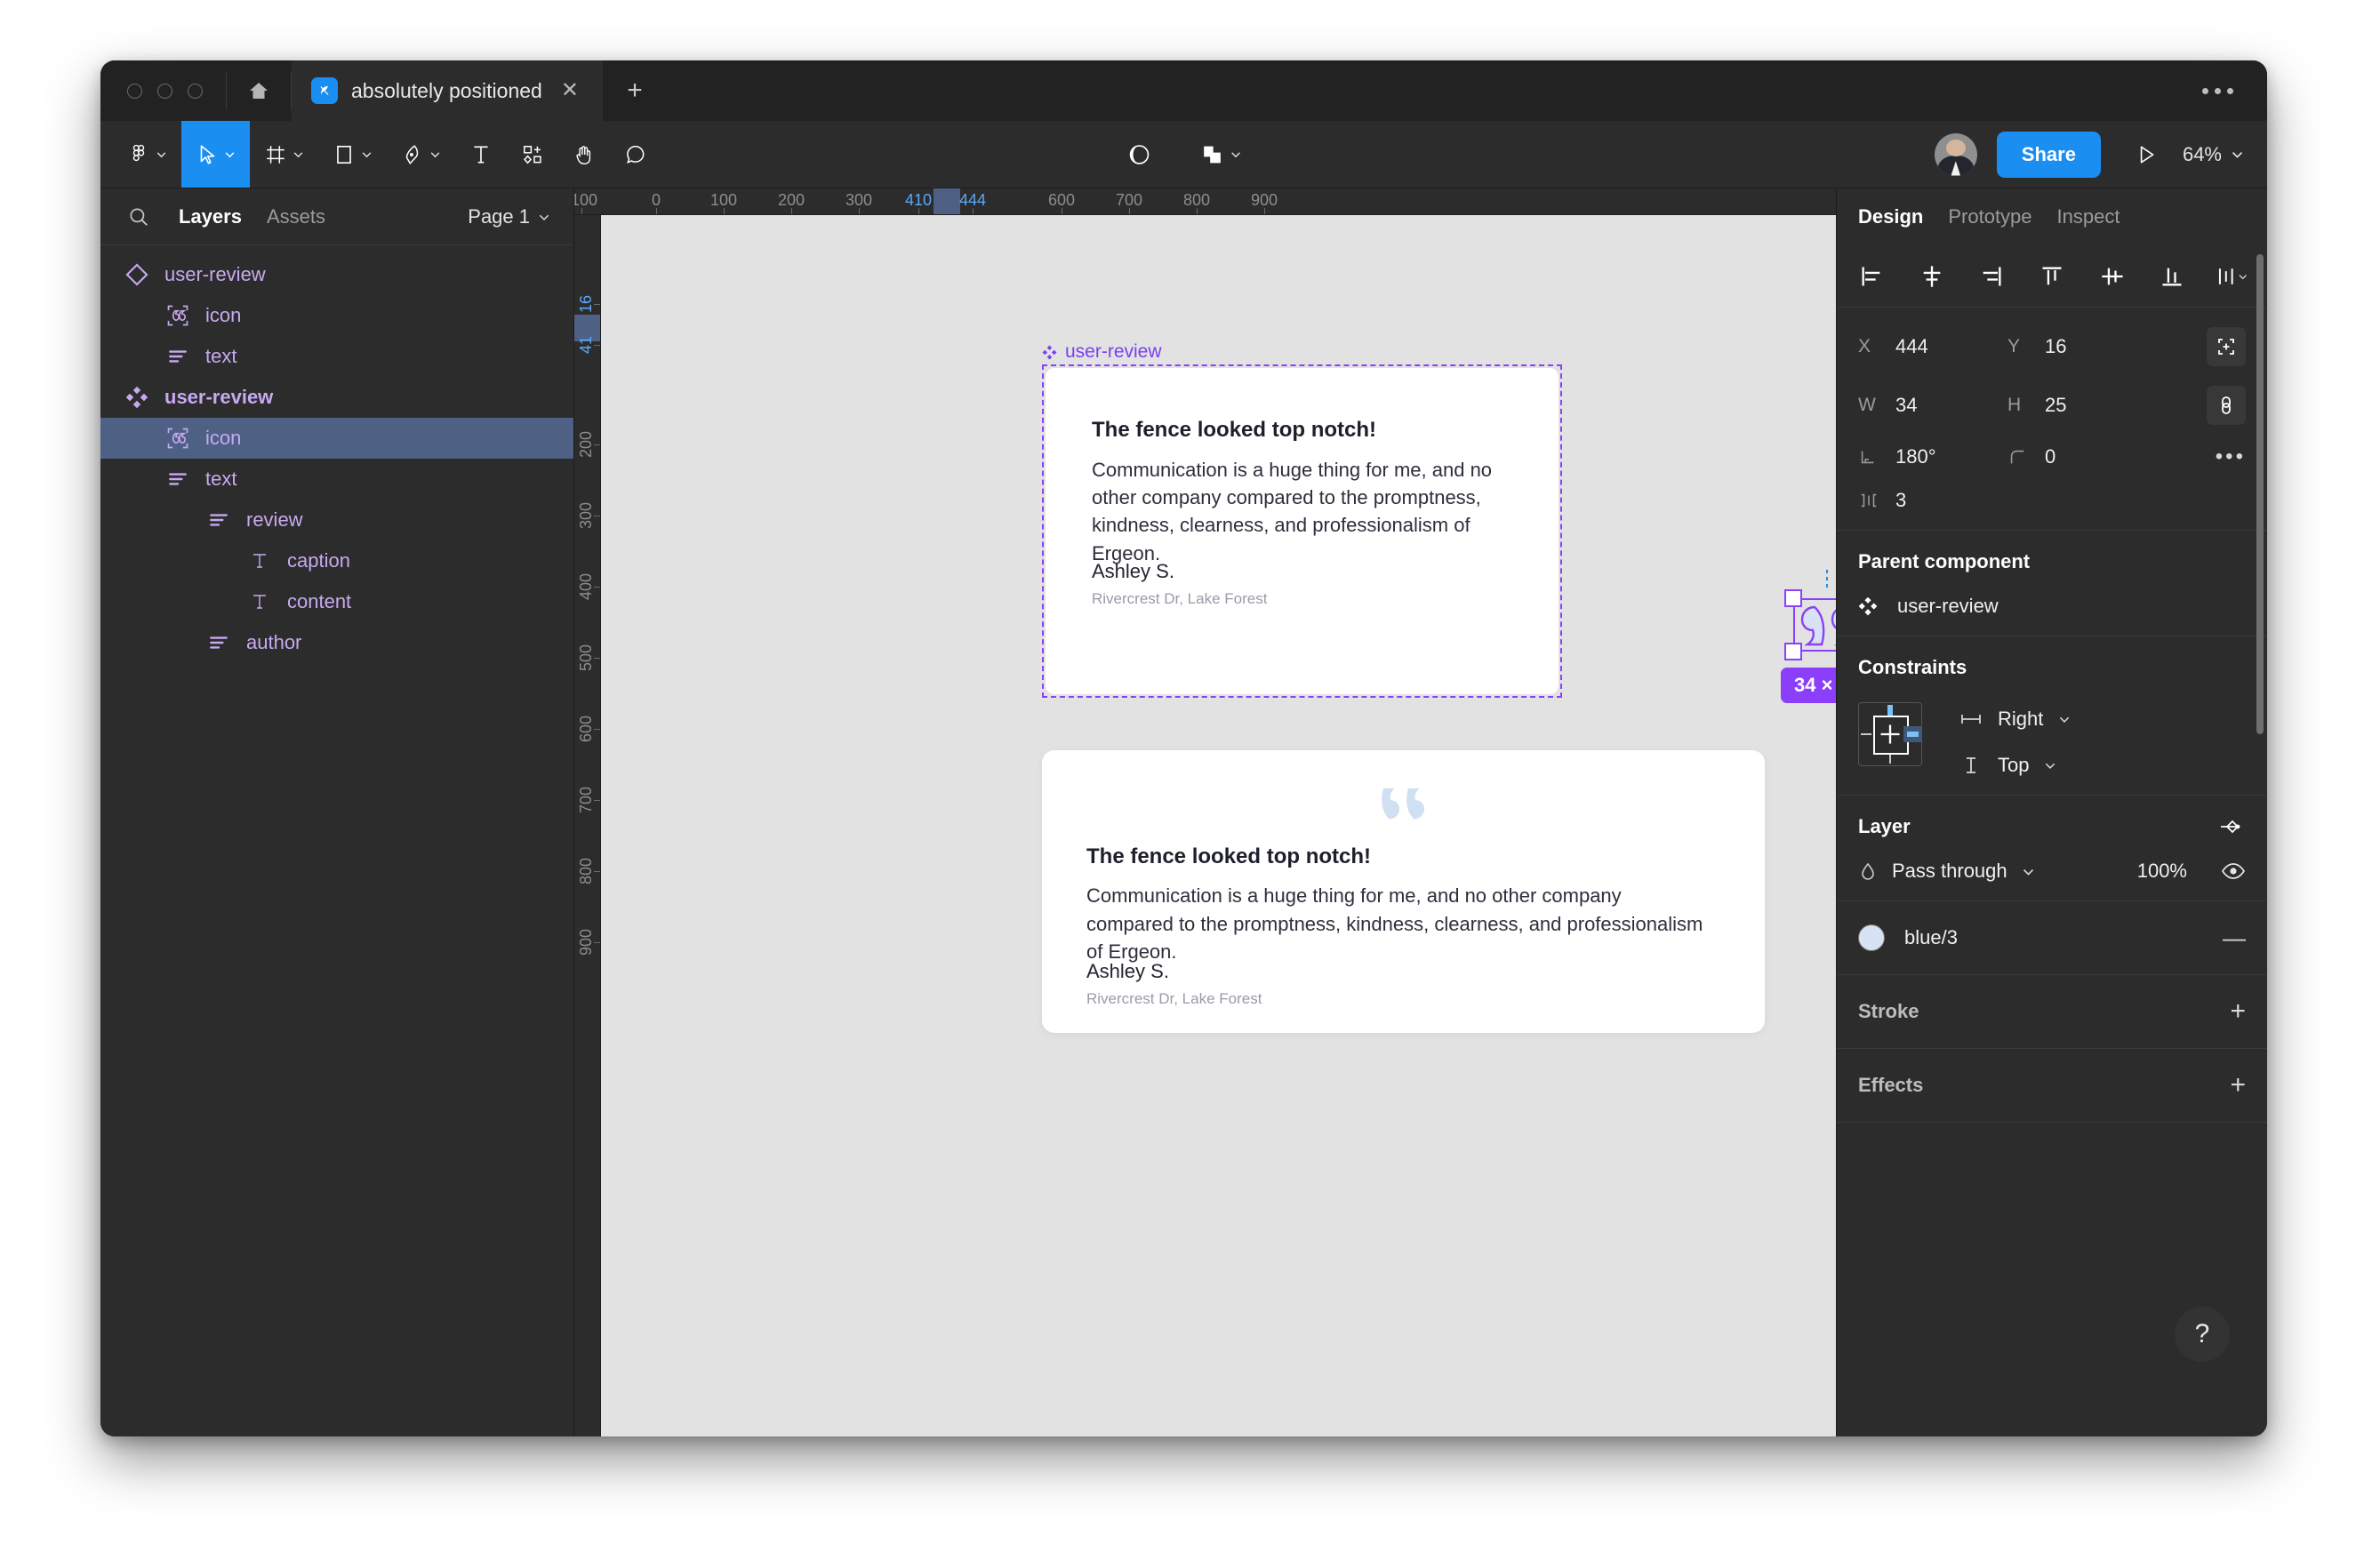  I want to click on vertical-ruler: 16 41 200 300 400 500 600 700 800 900, so click(587, 825).